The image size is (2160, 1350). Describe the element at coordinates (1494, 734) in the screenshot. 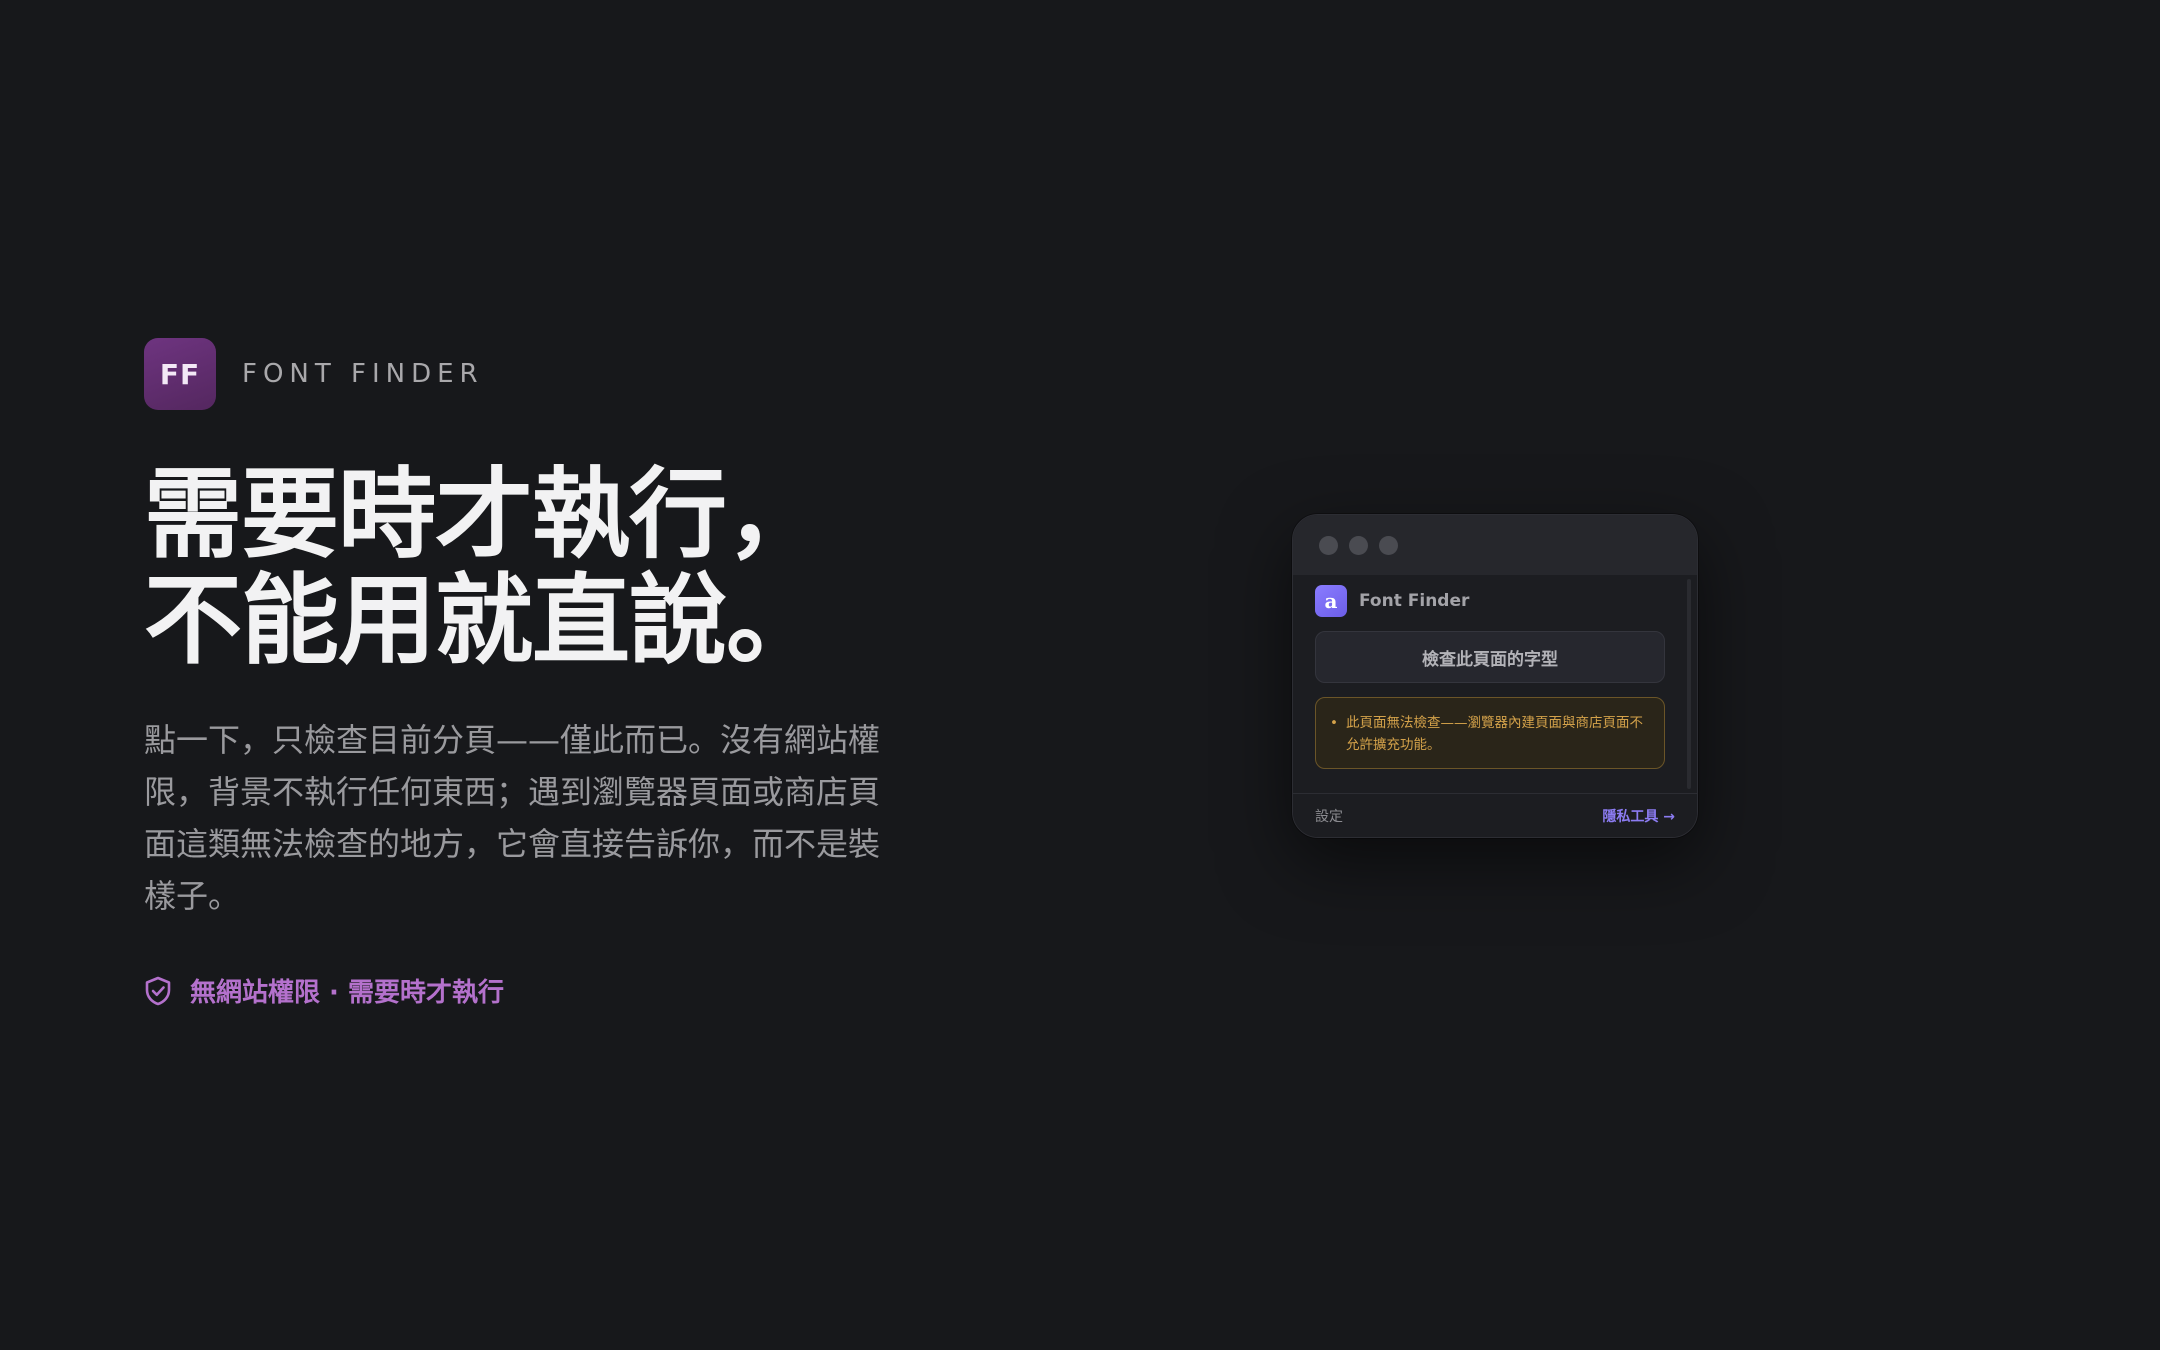

I see `warning-text: 此頁面無法檢查——瀏覽器內建頁面與商店頁面不允許擴充功能。` at that location.